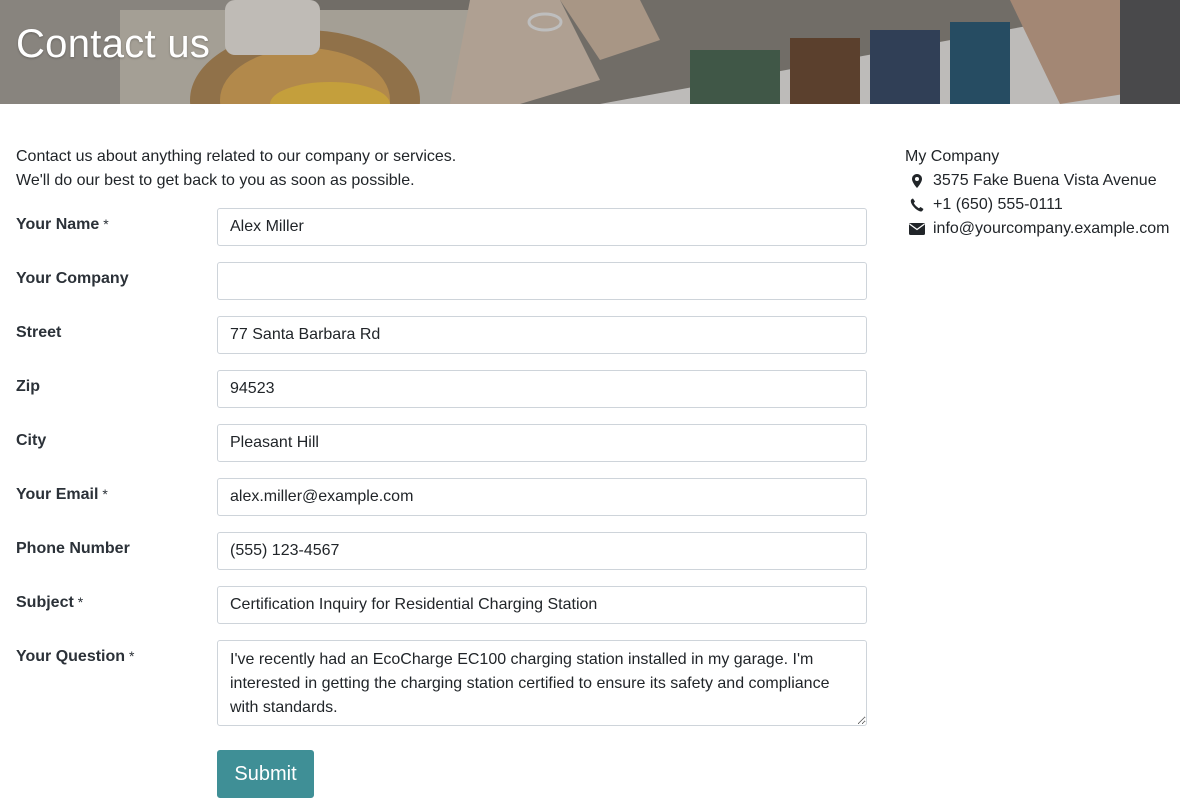 The width and height of the screenshot is (1180, 809). Describe the element at coordinates (1045, 180) in the screenshot. I see `company-address: 3575 Fake Buena Vista Avenue` at that location.